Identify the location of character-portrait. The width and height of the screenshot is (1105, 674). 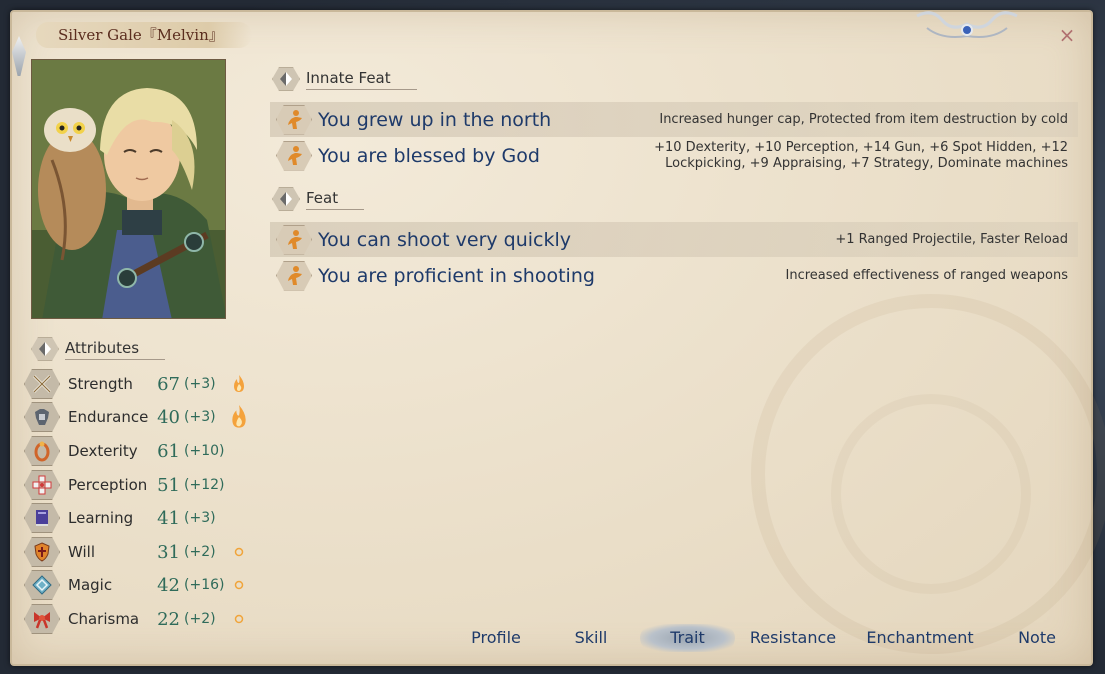
(128, 189).